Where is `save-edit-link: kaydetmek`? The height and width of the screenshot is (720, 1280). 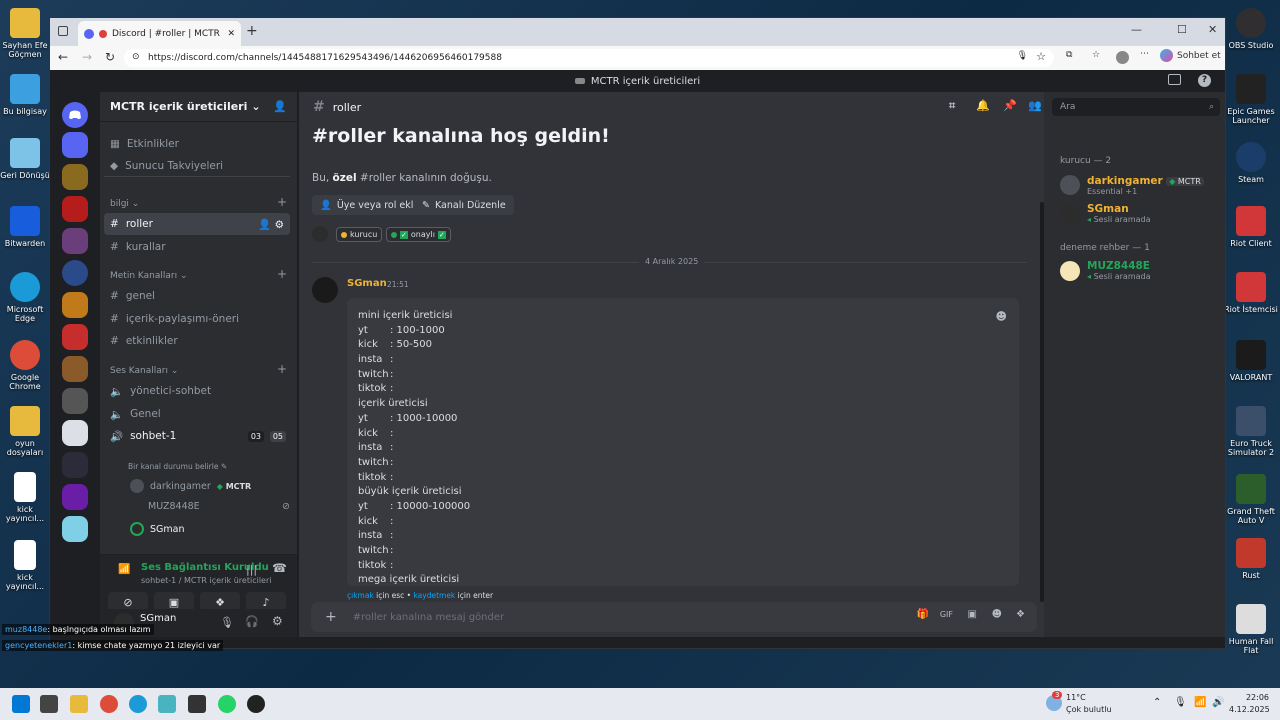 save-edit-link: kaydetmek is located at coordinates (434, 595).